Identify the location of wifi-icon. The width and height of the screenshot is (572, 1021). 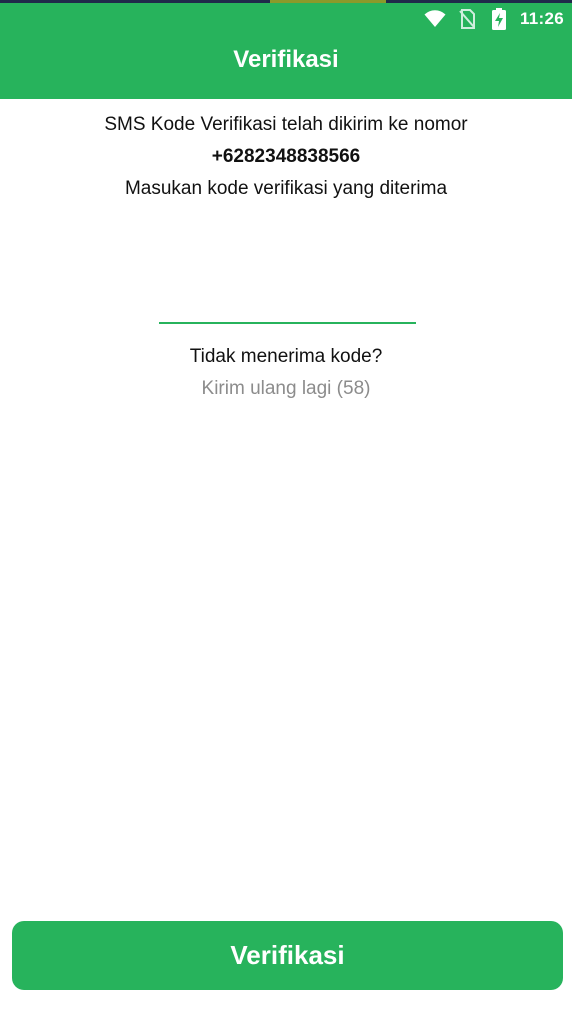
(435, 19).